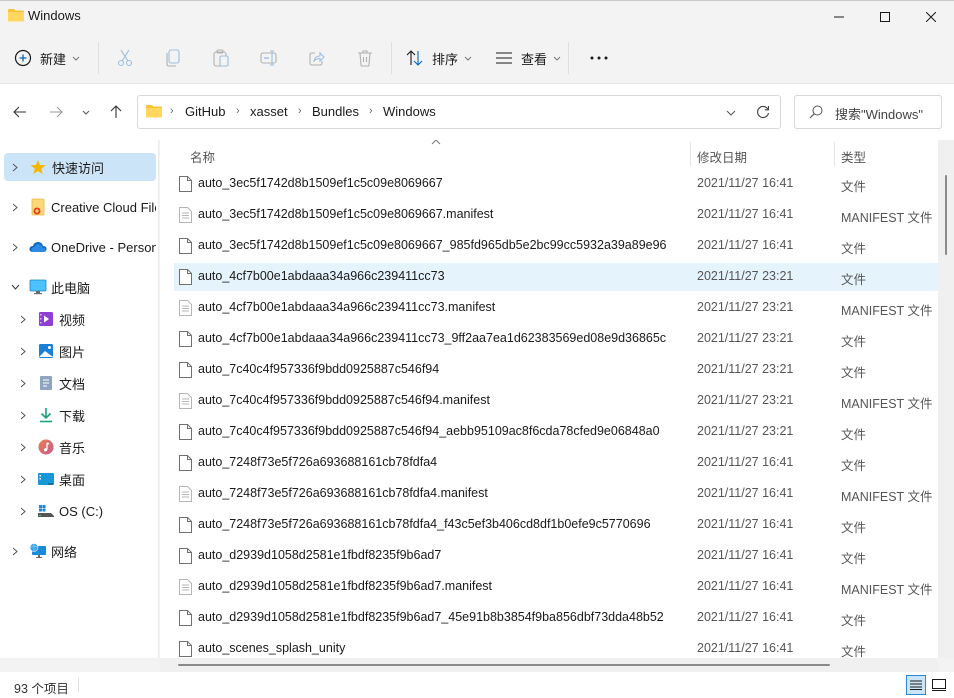  What do you see at coordinates (839, 17) in the screenshot?
I see `minimize-button` at bounding box center [839, 17].